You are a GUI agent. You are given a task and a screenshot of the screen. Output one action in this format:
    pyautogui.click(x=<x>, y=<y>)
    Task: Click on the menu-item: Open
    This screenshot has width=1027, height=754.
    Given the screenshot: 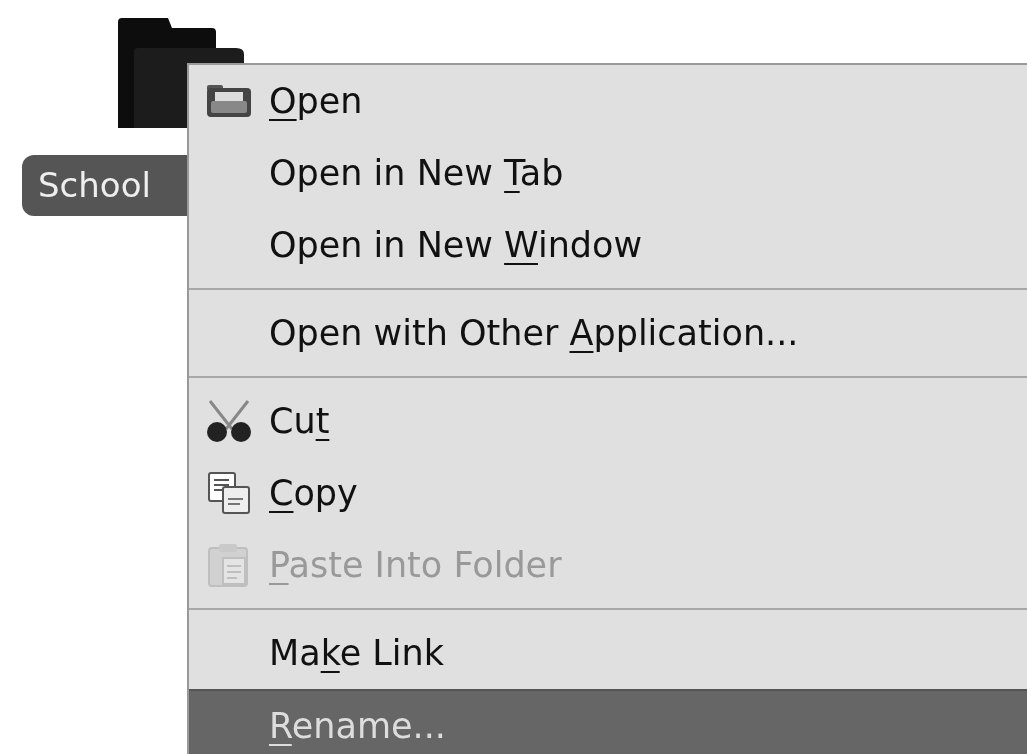 What is the action you would take?
    pyautogui.click(x=316, y=101)
    